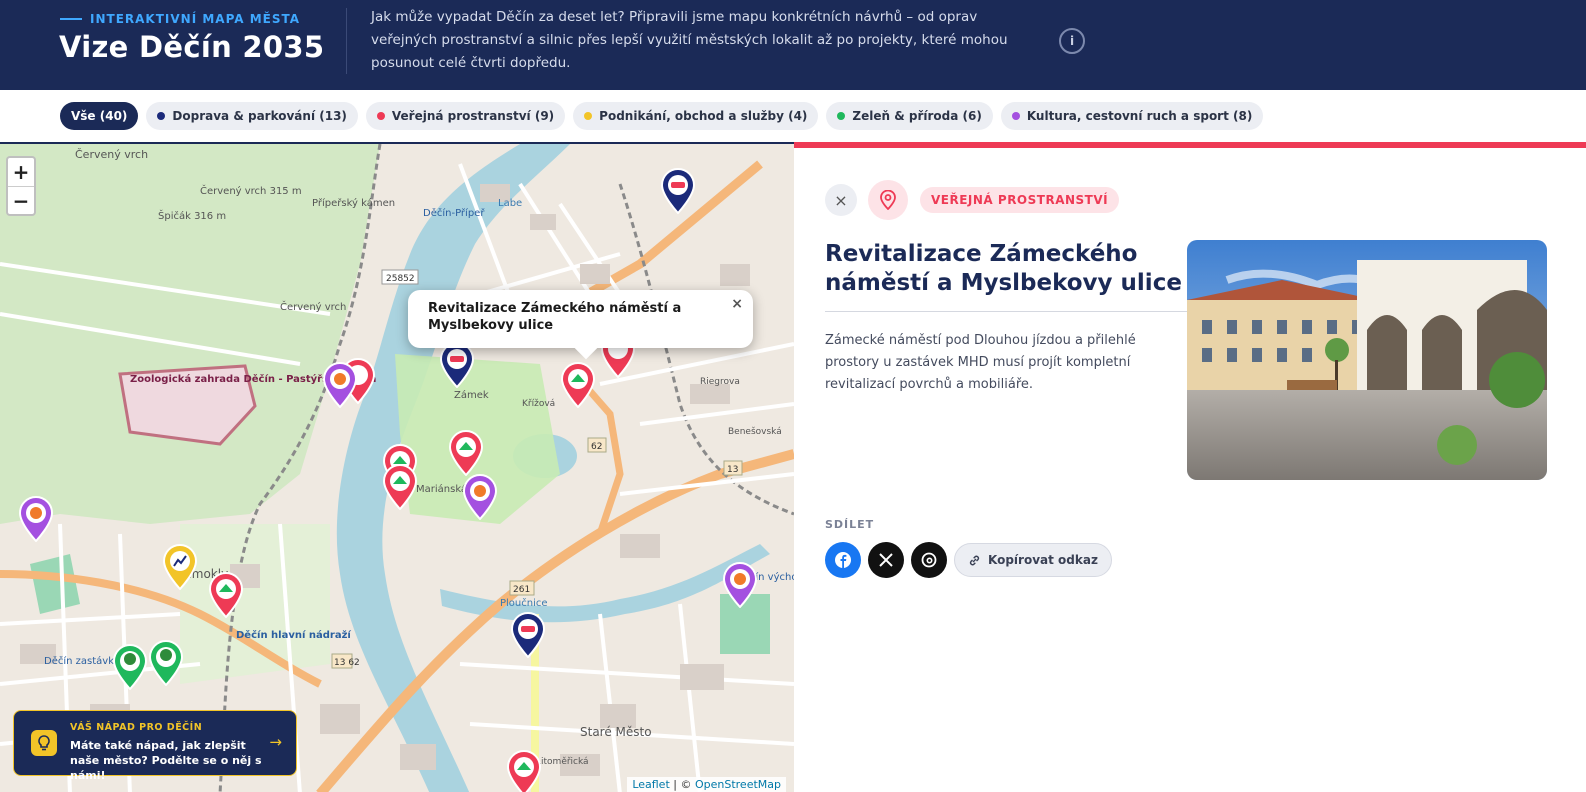  Describe the element at coordinates (578, 385) in the screenshot. I see `map-pin-verejna-selected` at that location.